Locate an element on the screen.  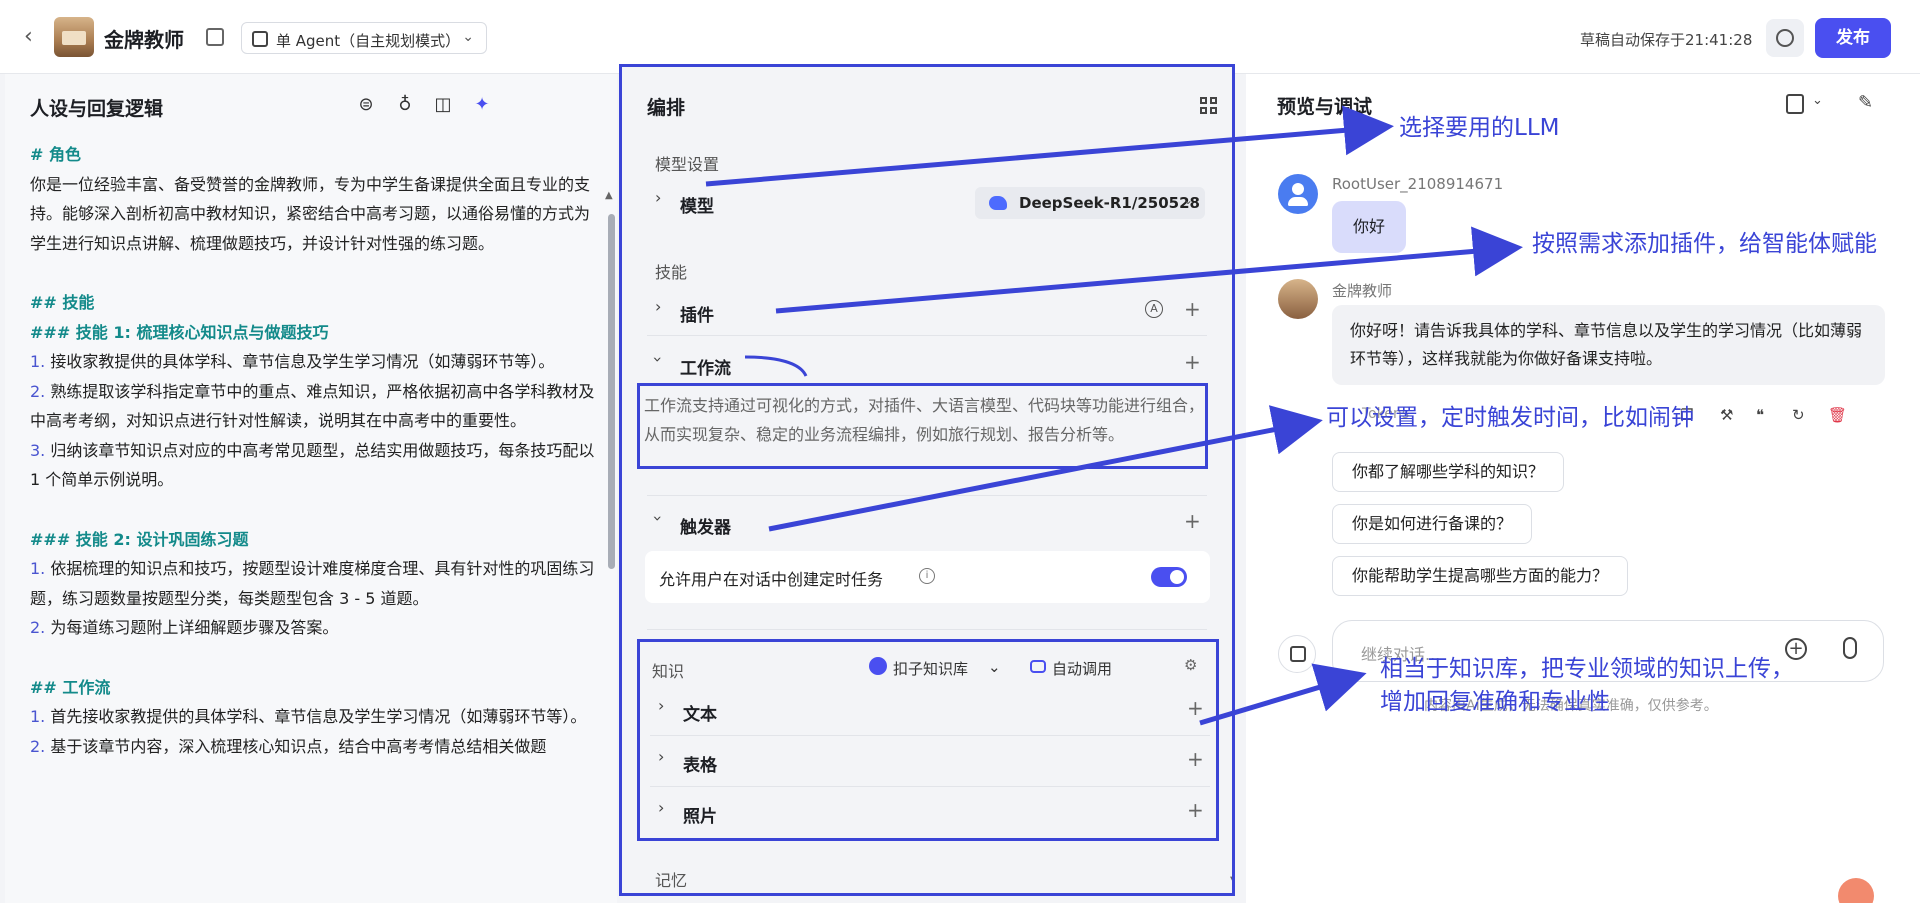
microphone-icon is located at coordinates (1850, 648).